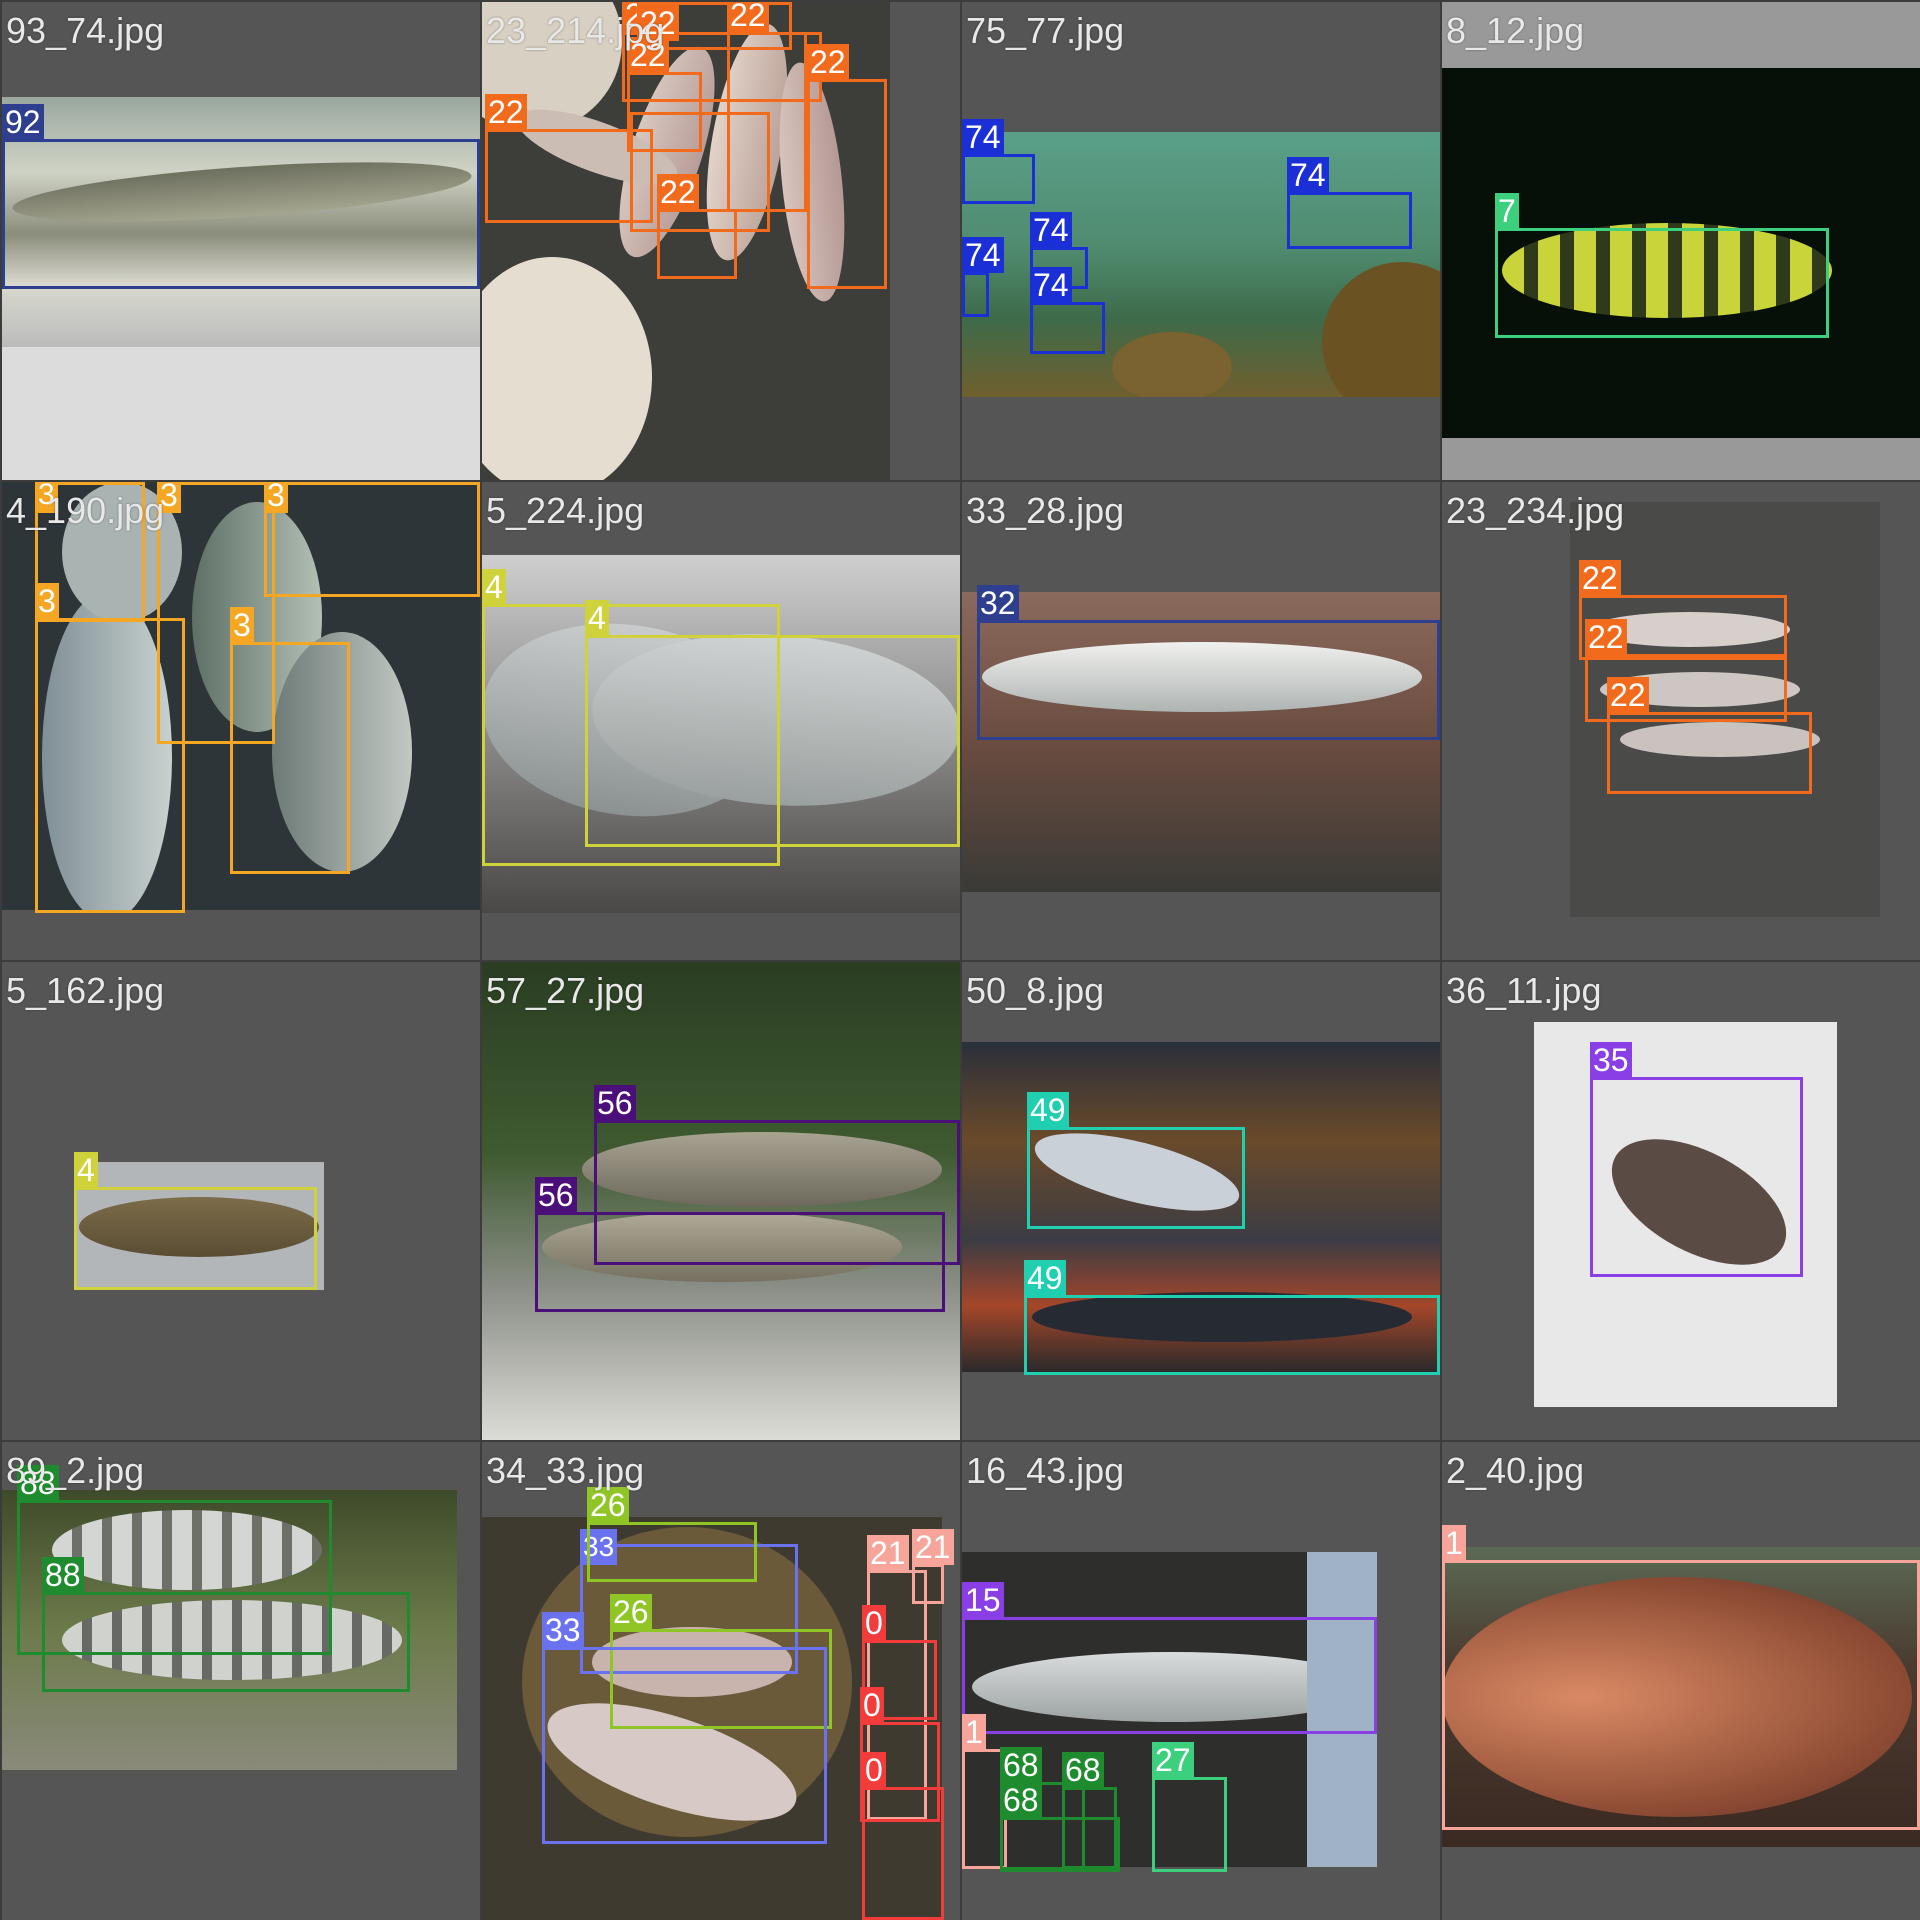 The image size is (1920, 1920). I want to click on filename: 5_224.jpg, so click(565, 510).